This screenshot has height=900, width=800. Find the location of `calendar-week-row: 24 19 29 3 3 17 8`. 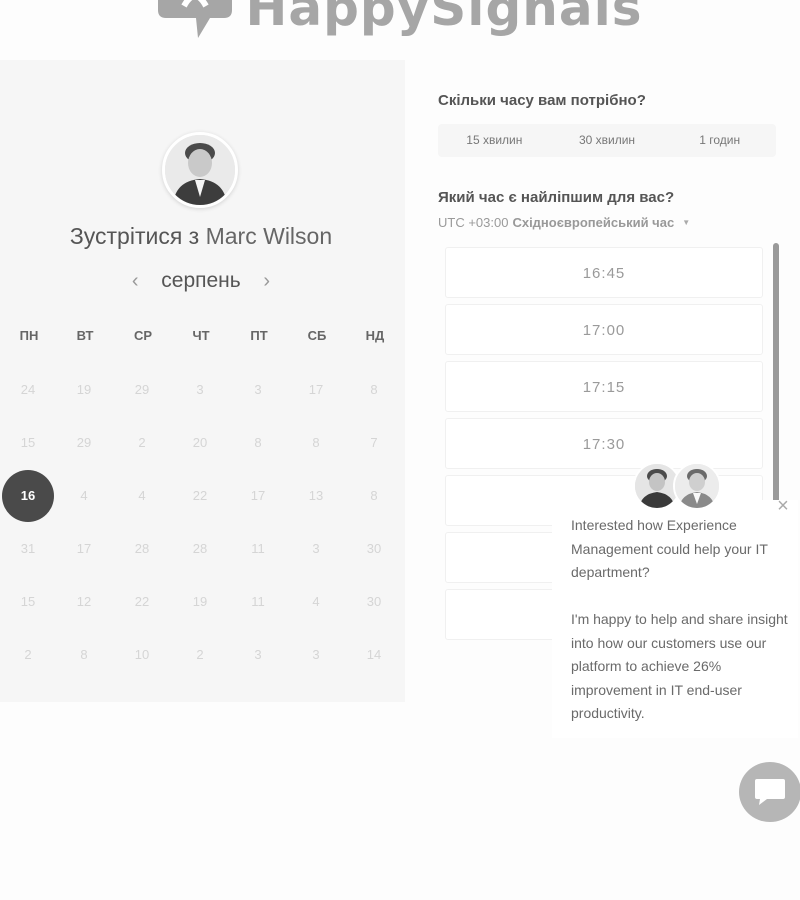

calendar-week-row: 24 19 29 3 3 17 8 is located at coordinates (202, 390).